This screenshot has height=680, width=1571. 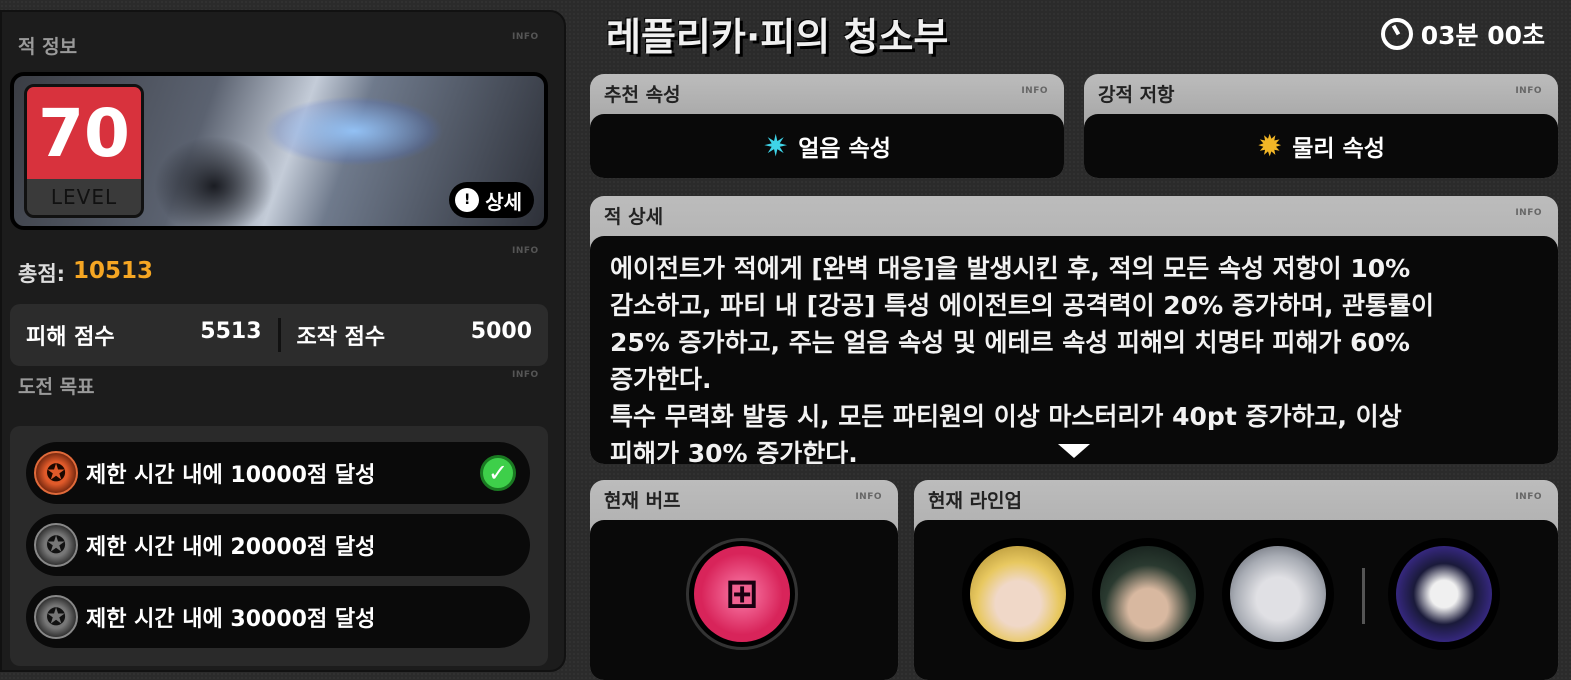 I want to click on buff-icon: ⊞, so click(x=742, y=594).